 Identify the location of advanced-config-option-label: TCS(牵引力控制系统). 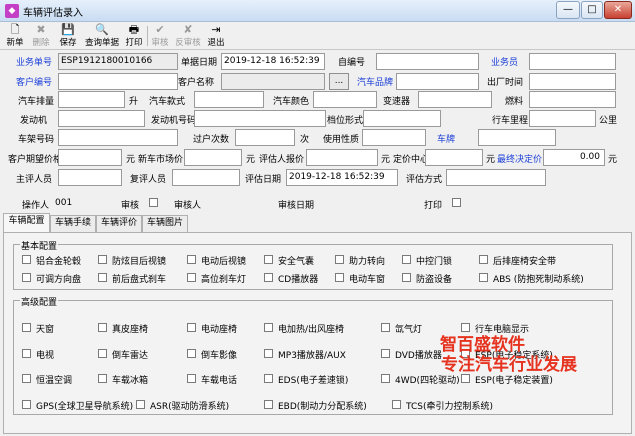
(449, 407).